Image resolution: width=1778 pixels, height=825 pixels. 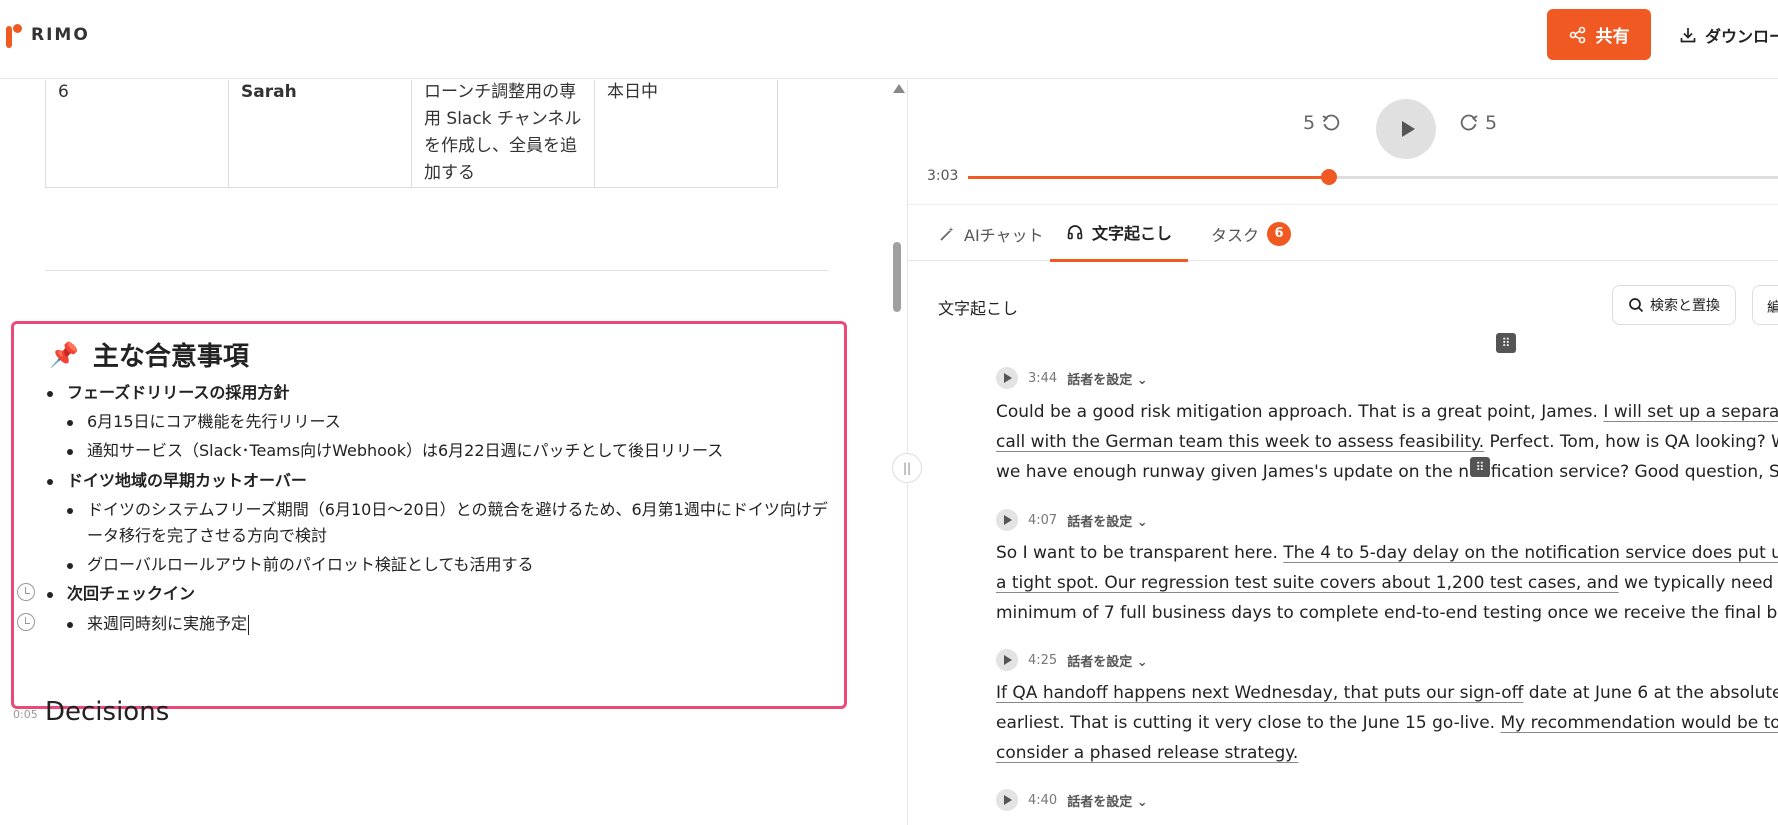 I want to click on list-item: ドイツ地域の早期カットオーバー, so click(x=177, y=481).